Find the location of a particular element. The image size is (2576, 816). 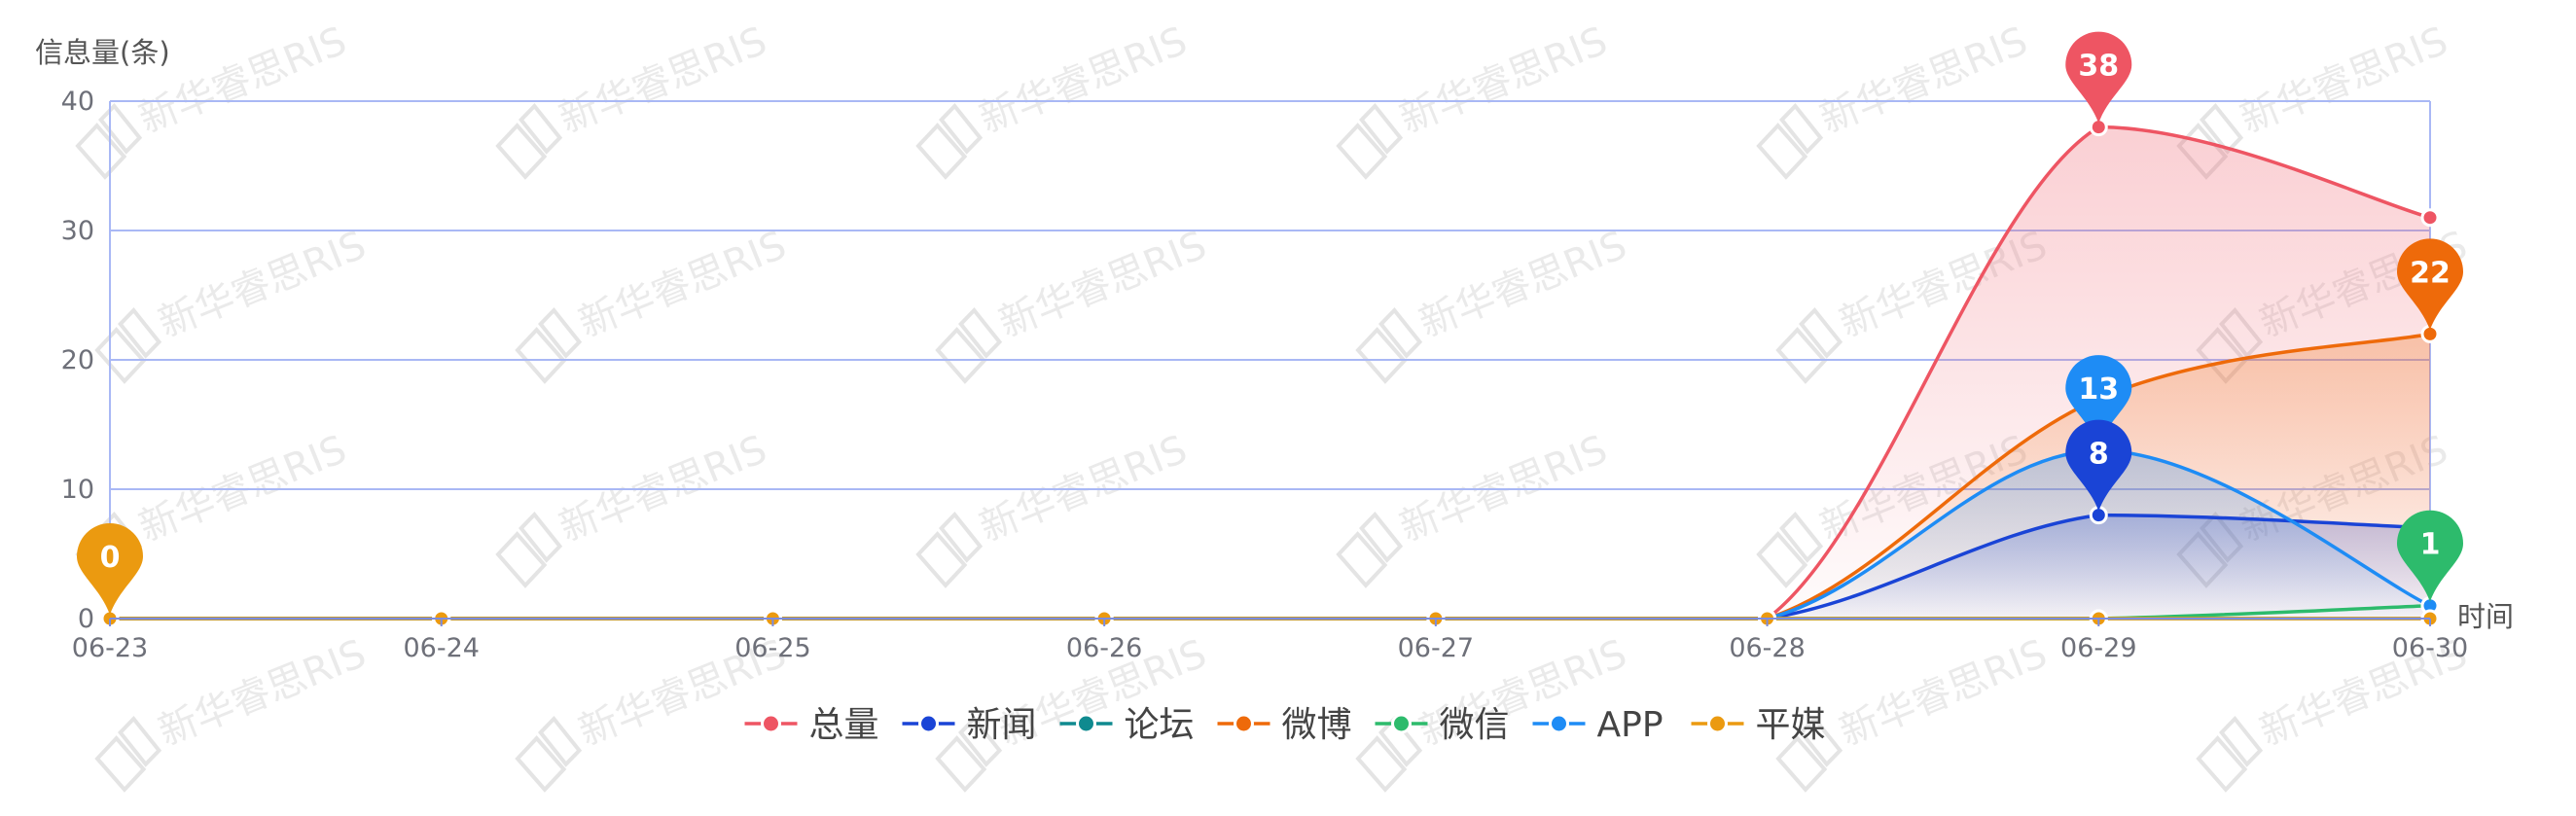

x-tick-label: 06-30 is located at coordinates (2430, 648).